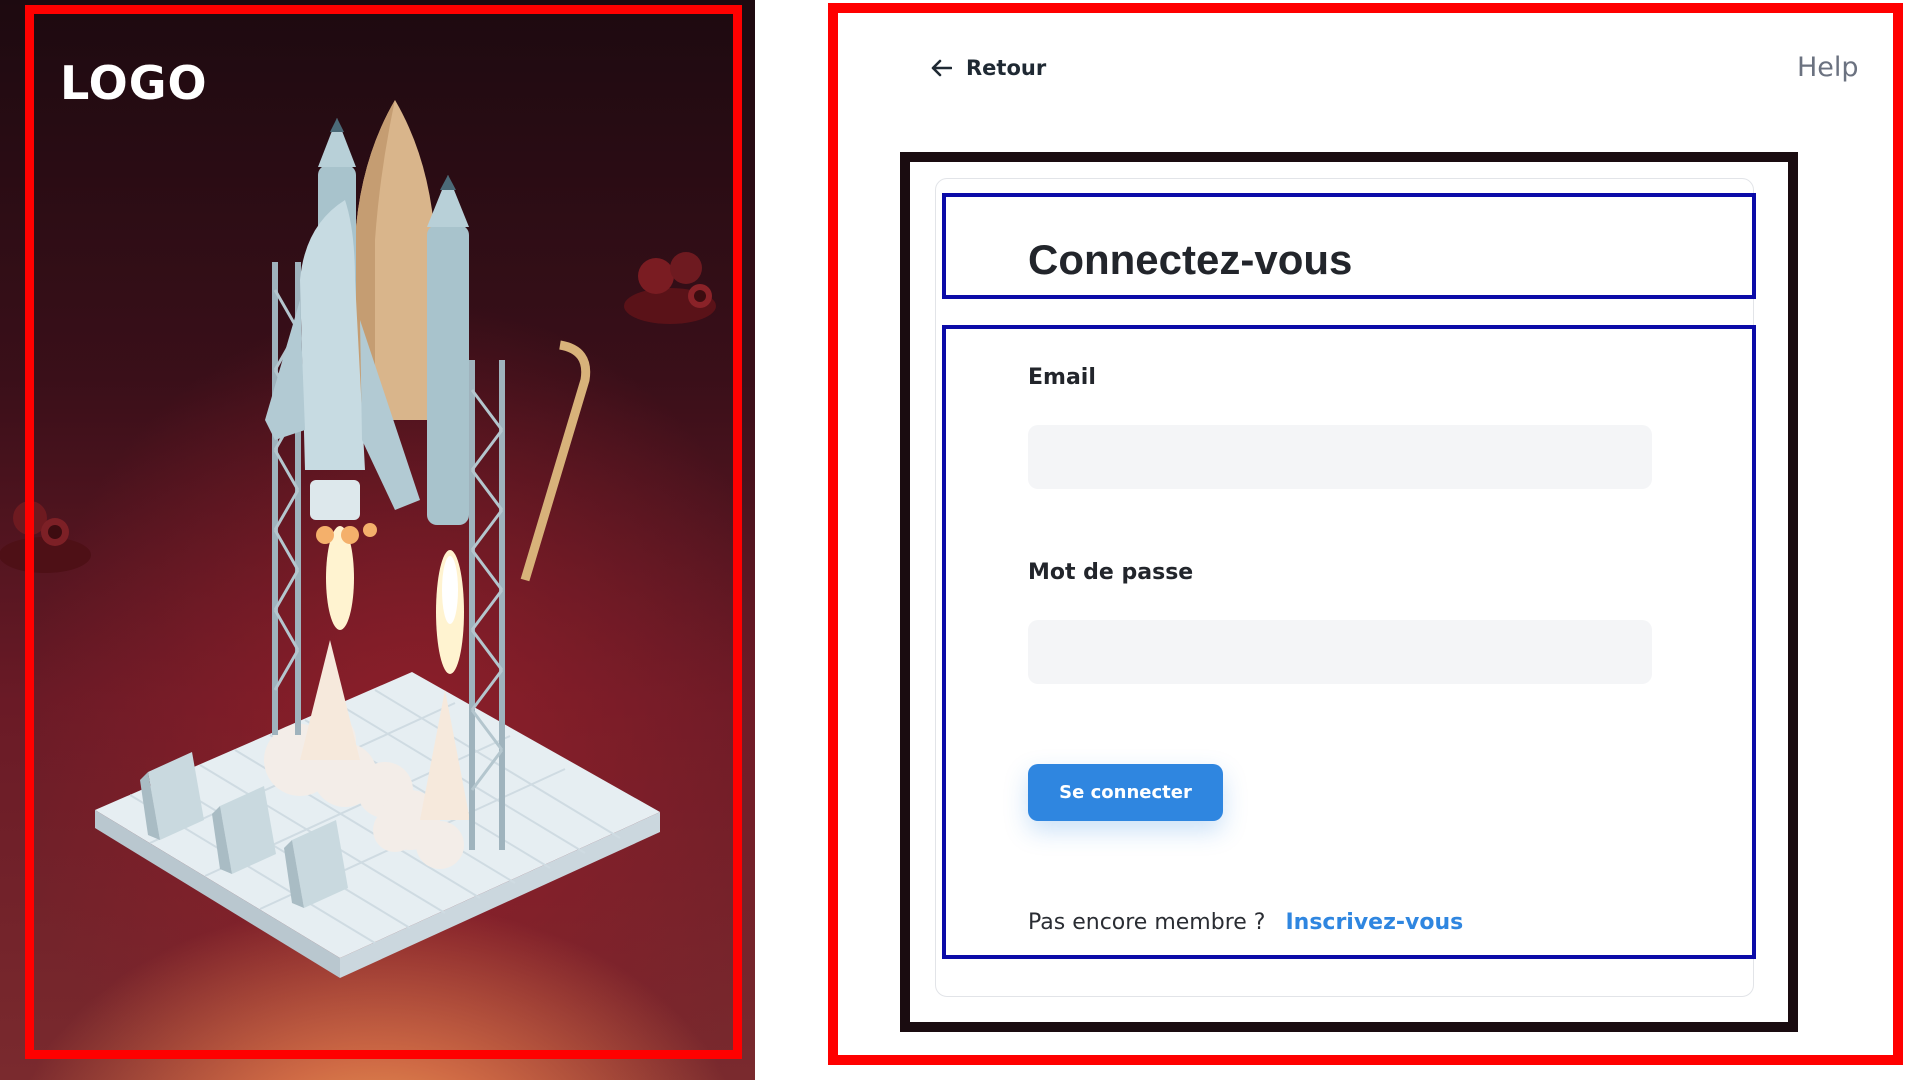 The width and height of the screenshot is (1920, 1080). I want to click on email-label: Email, so click(1062, 377).